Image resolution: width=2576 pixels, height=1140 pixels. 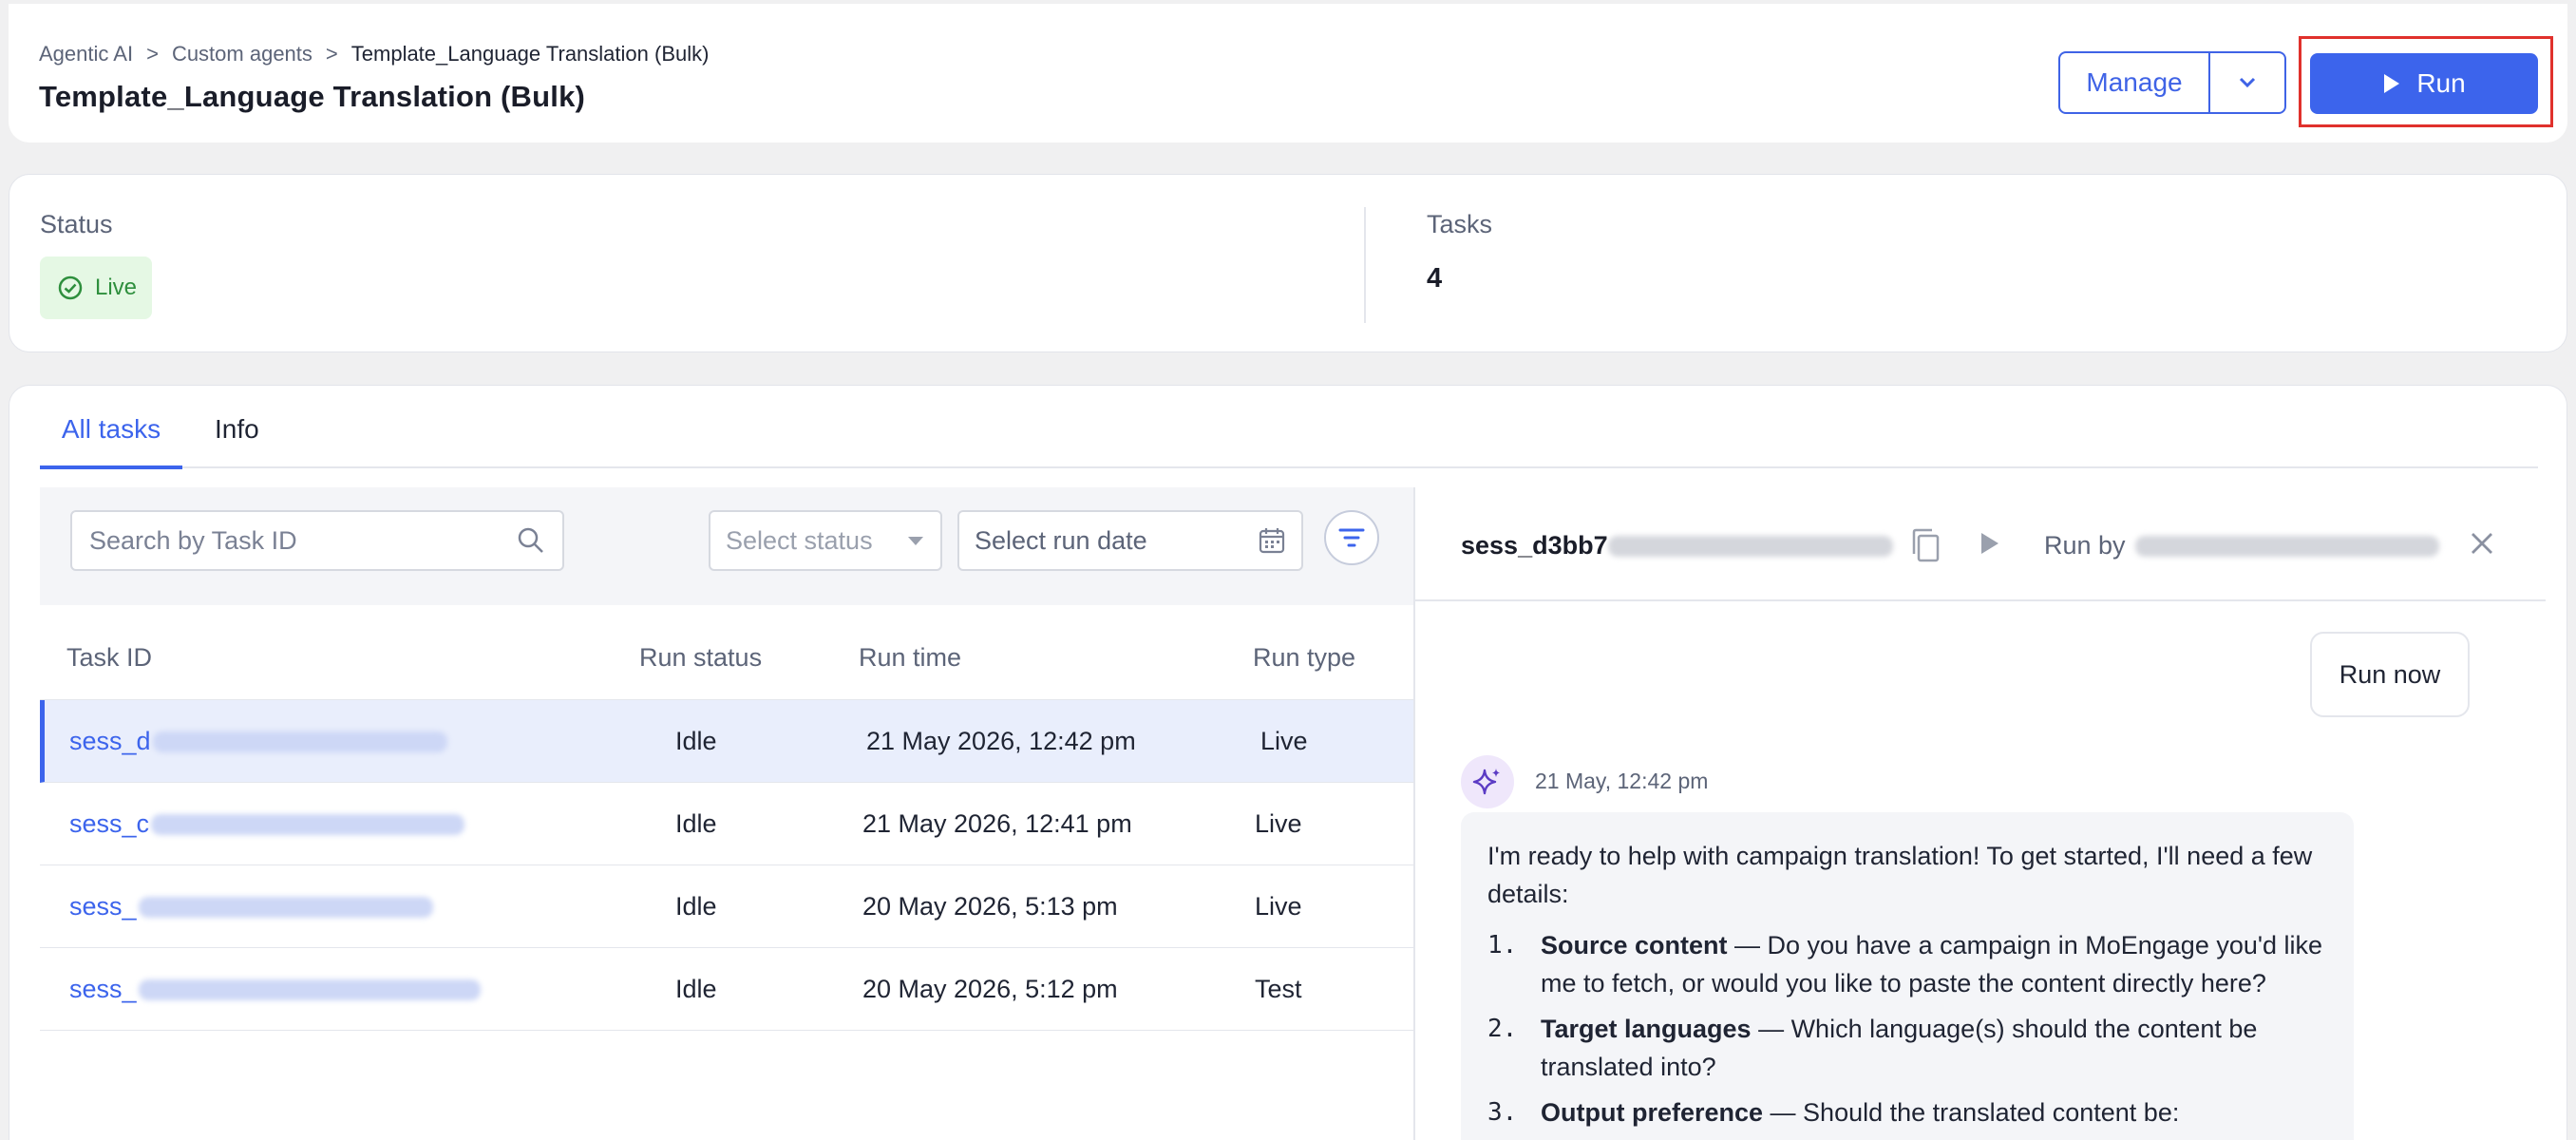 I want to click on chevron-down-icon, so click(x=2247, y=82).